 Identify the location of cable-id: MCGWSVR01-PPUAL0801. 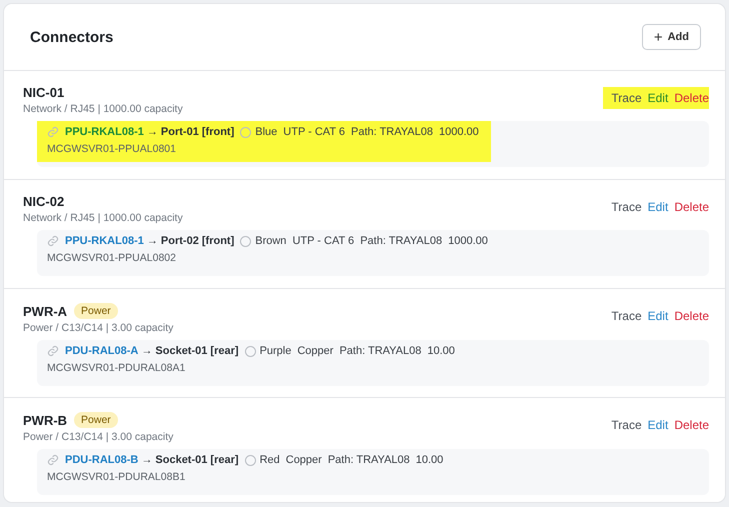
(112, 149).